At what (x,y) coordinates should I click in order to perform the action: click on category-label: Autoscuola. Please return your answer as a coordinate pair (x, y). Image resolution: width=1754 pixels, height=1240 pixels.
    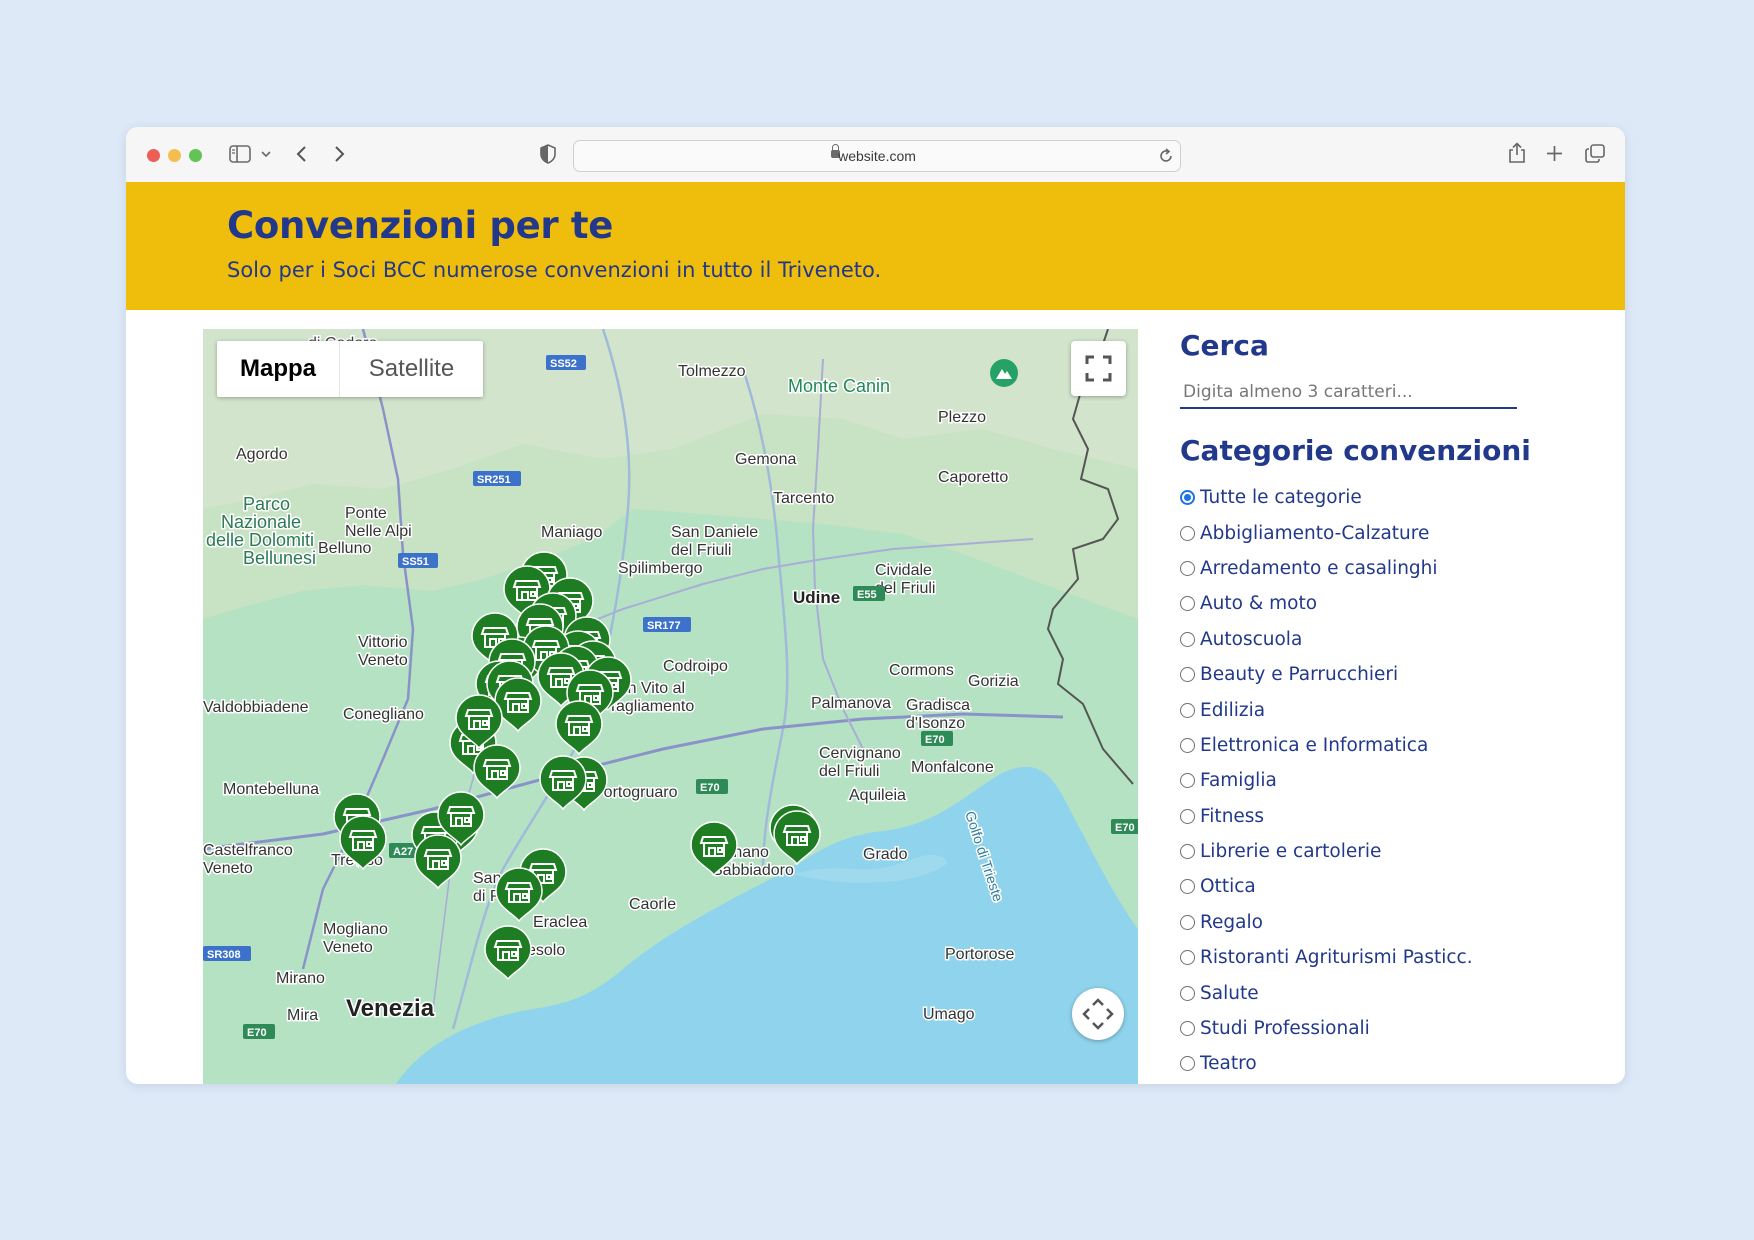
    Looking at the image, I should click on (1251, 639).